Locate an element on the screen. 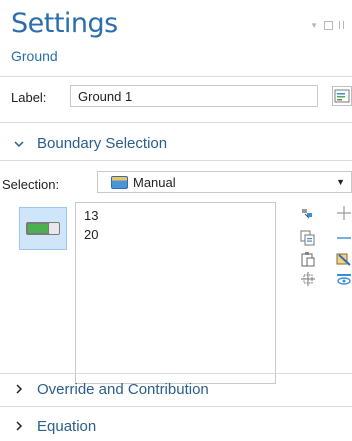 The image size is (352, 441). clipboard-icon is located at coordinates (308, 259).